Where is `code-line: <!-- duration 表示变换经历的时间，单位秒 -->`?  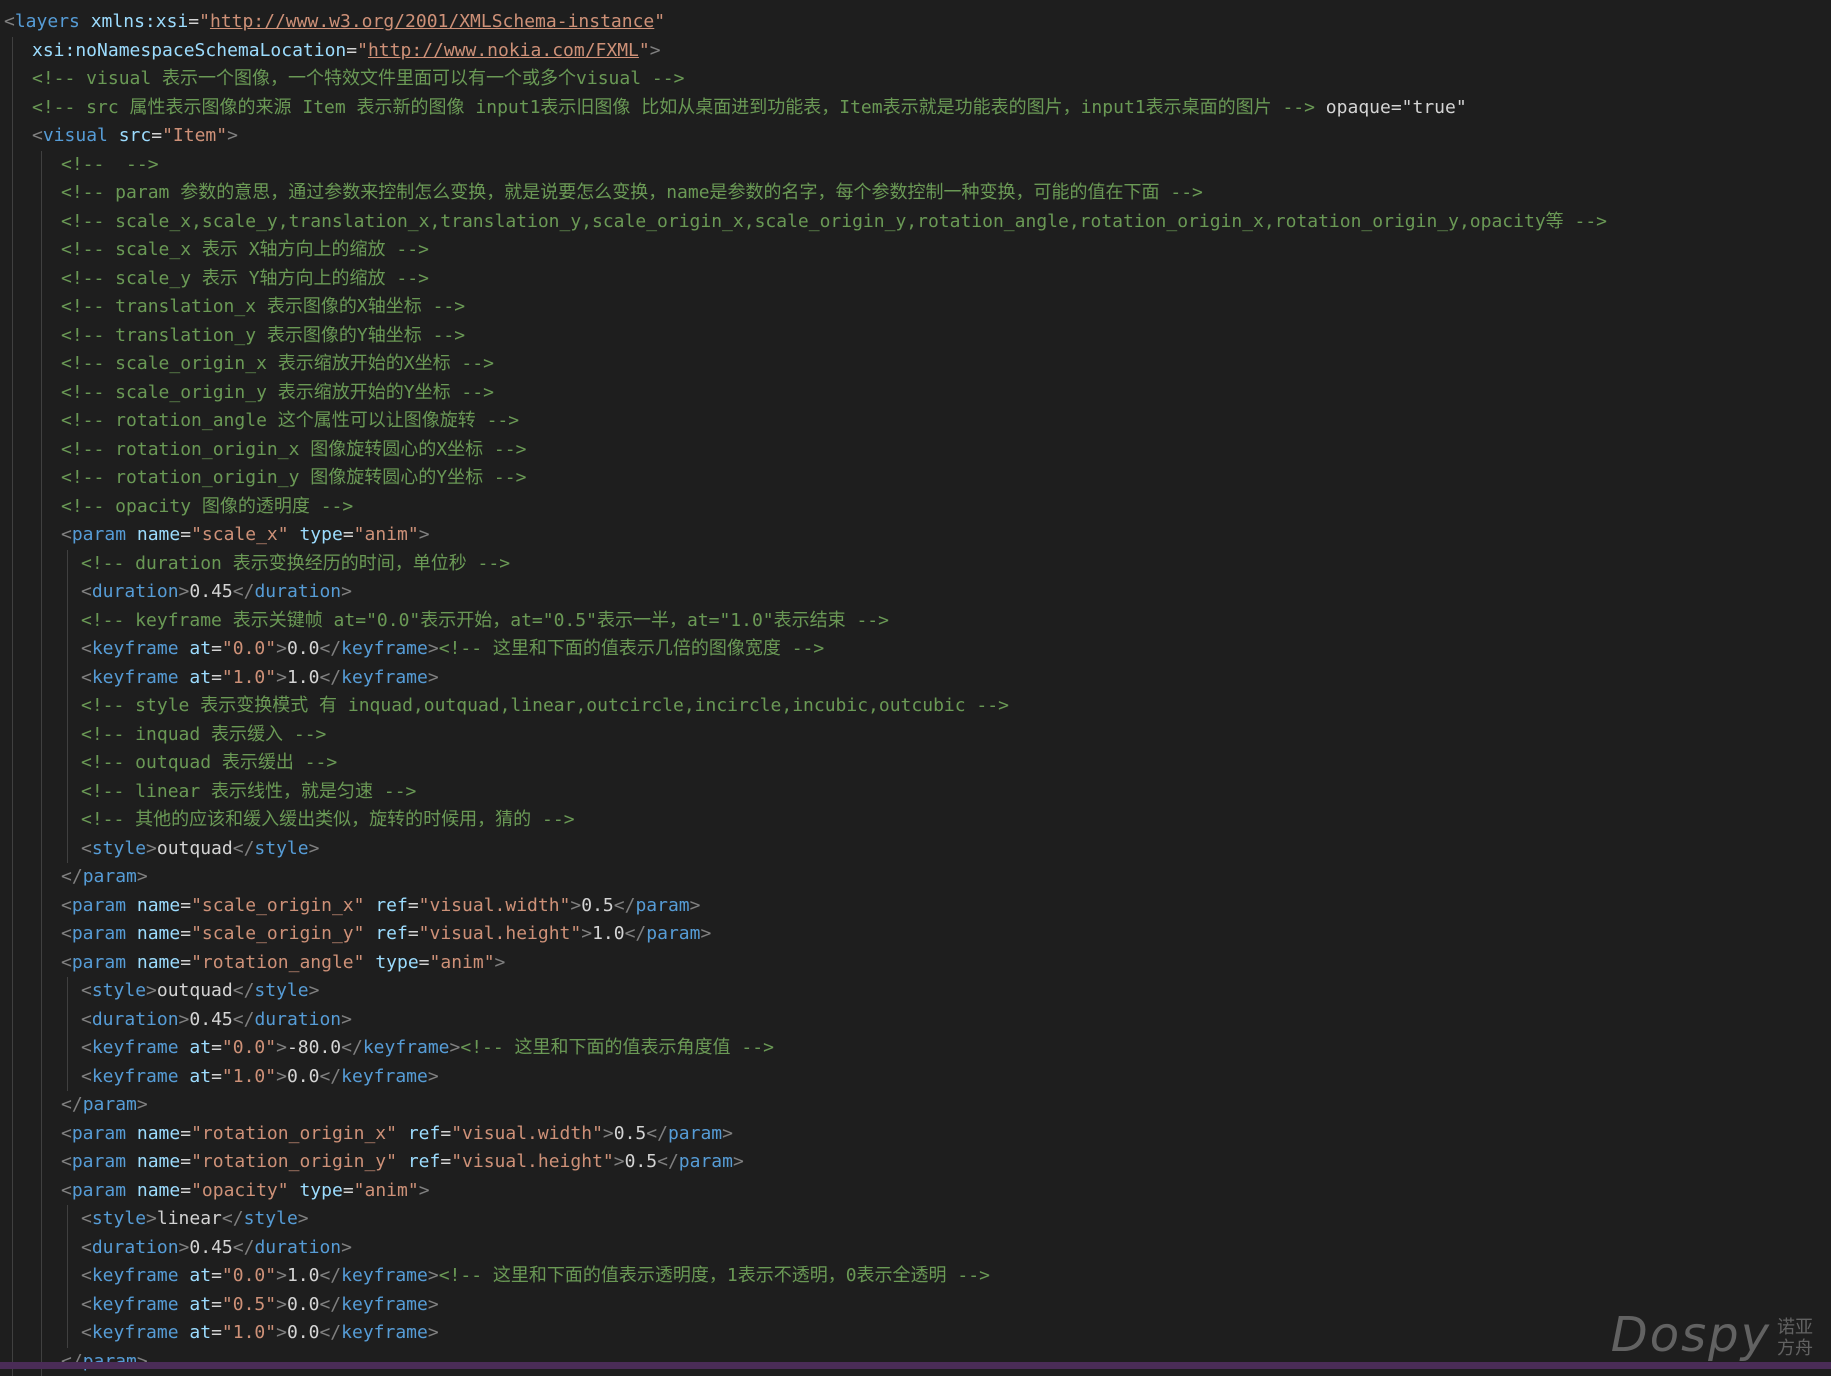
code-line: <!-- duration 表示变换经历的时间，单位秒 --> is located at coordinates (915, 564).